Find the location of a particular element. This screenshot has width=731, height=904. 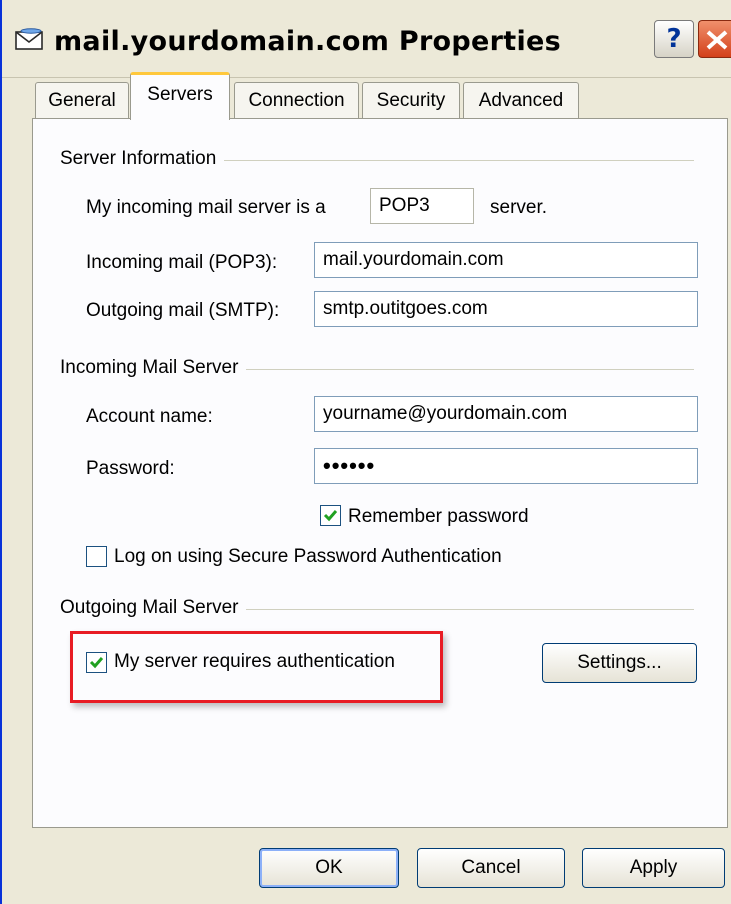

cancel-button: Cancel is located at coordinates (491, 868).